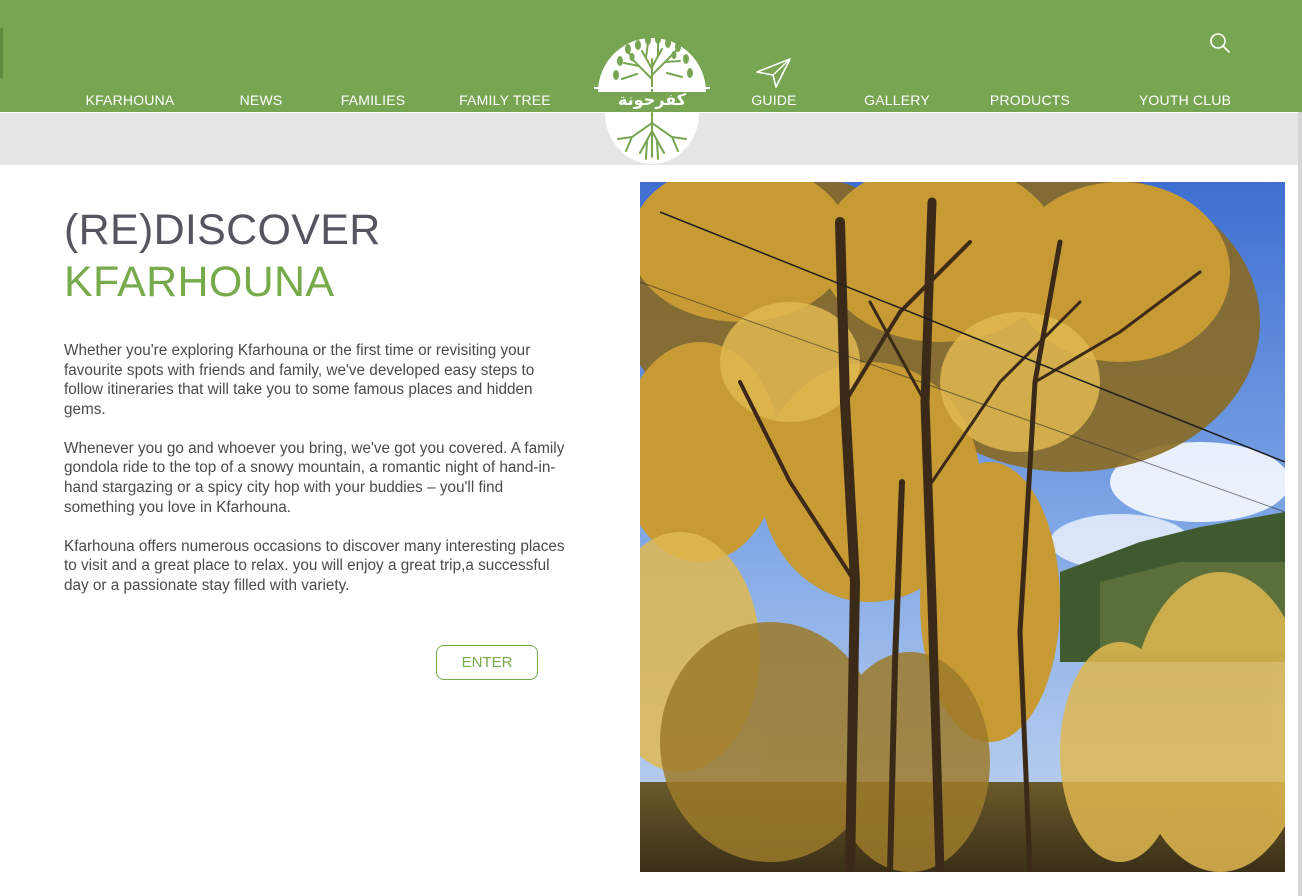 The image size is (1302, 896). I want to click on kfarhouna-logo: كفرحونة, so click(652, 99).